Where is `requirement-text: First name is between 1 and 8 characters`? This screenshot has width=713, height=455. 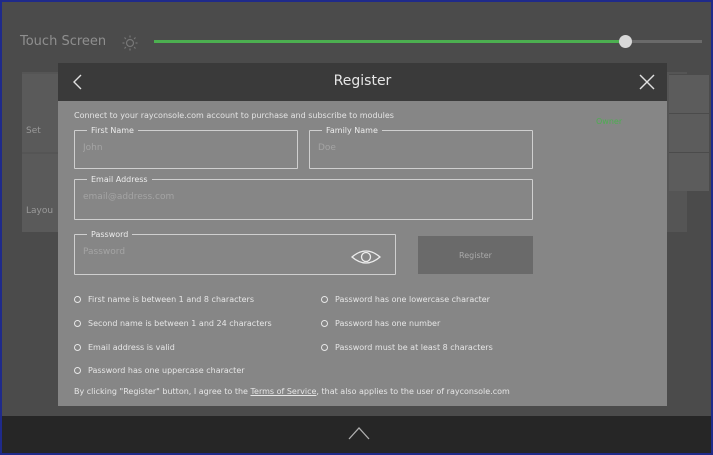 requirement-text: First name is between 1 and 8 characters is located at coordinates (171, 299).